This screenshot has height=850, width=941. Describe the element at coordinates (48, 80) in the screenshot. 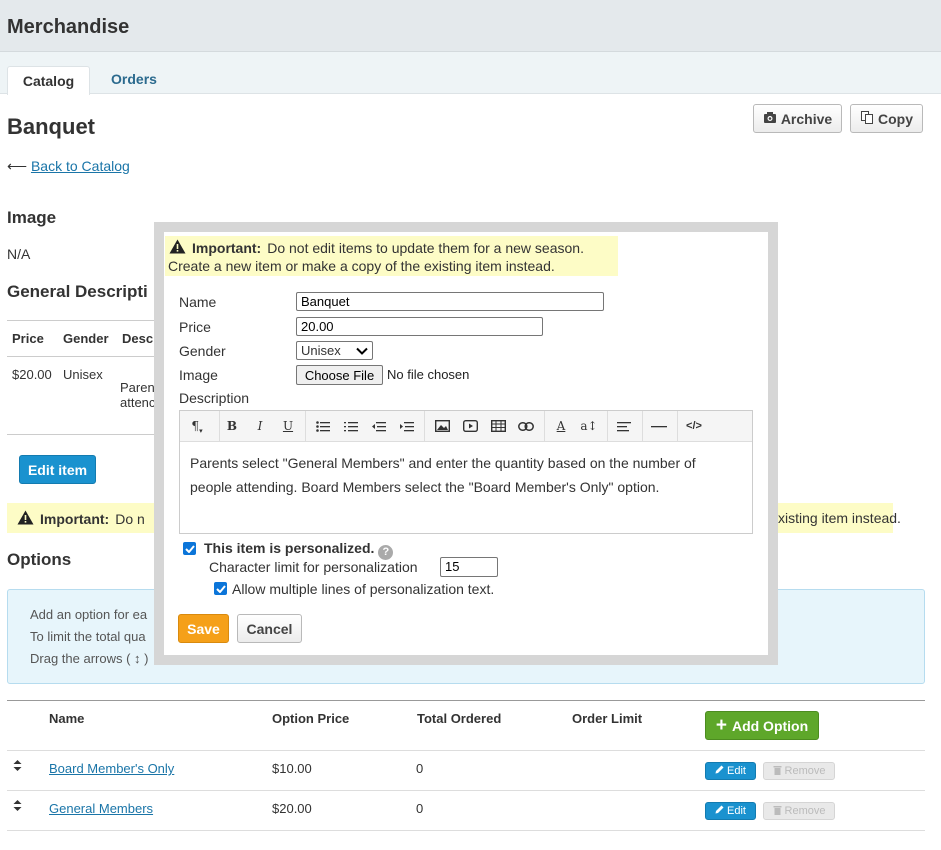

I see `tab-catalog: Catalog` at that location.